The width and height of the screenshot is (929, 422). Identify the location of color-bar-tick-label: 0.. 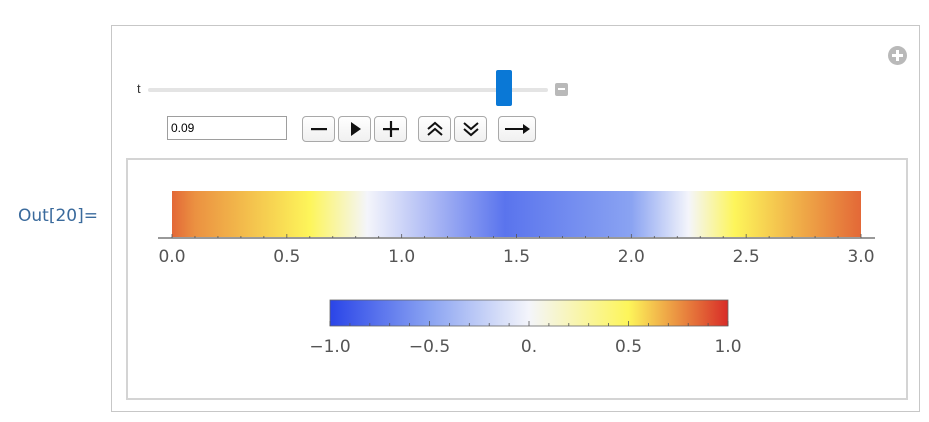
(529, 347).